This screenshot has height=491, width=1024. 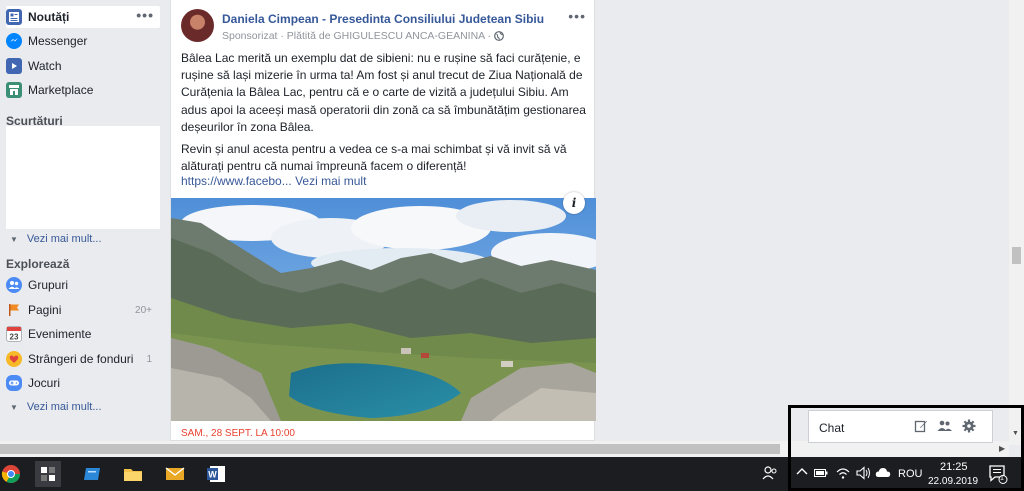 What do you see at coordinates (14, 17) in the screenshot?
I see `news-feed-icon` at bounding box center [14, 17].